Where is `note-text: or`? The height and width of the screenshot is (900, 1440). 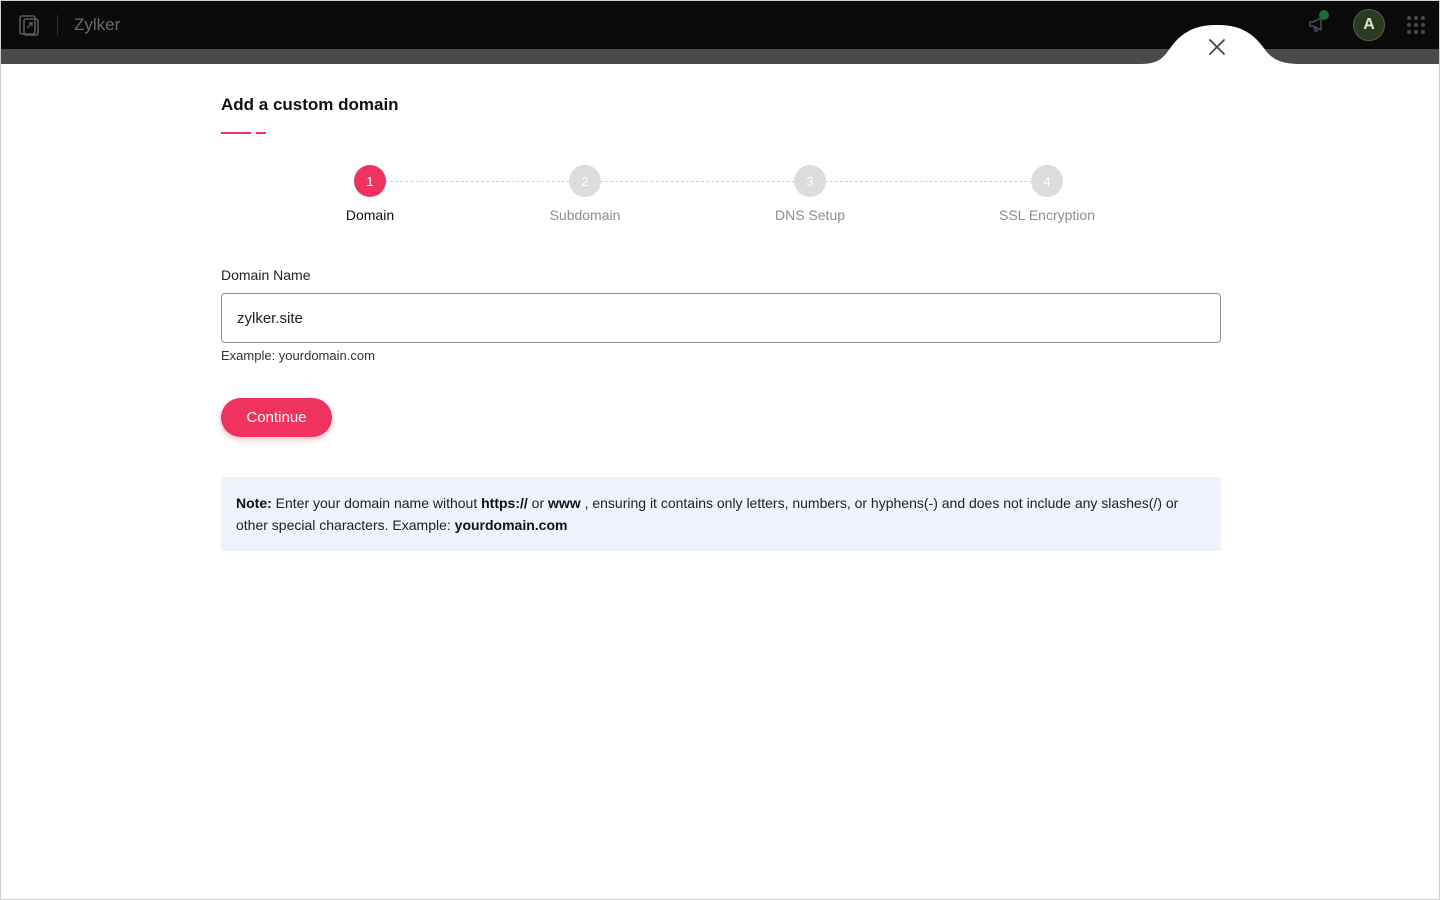 note-text: or is located at coordinates (538, 503).